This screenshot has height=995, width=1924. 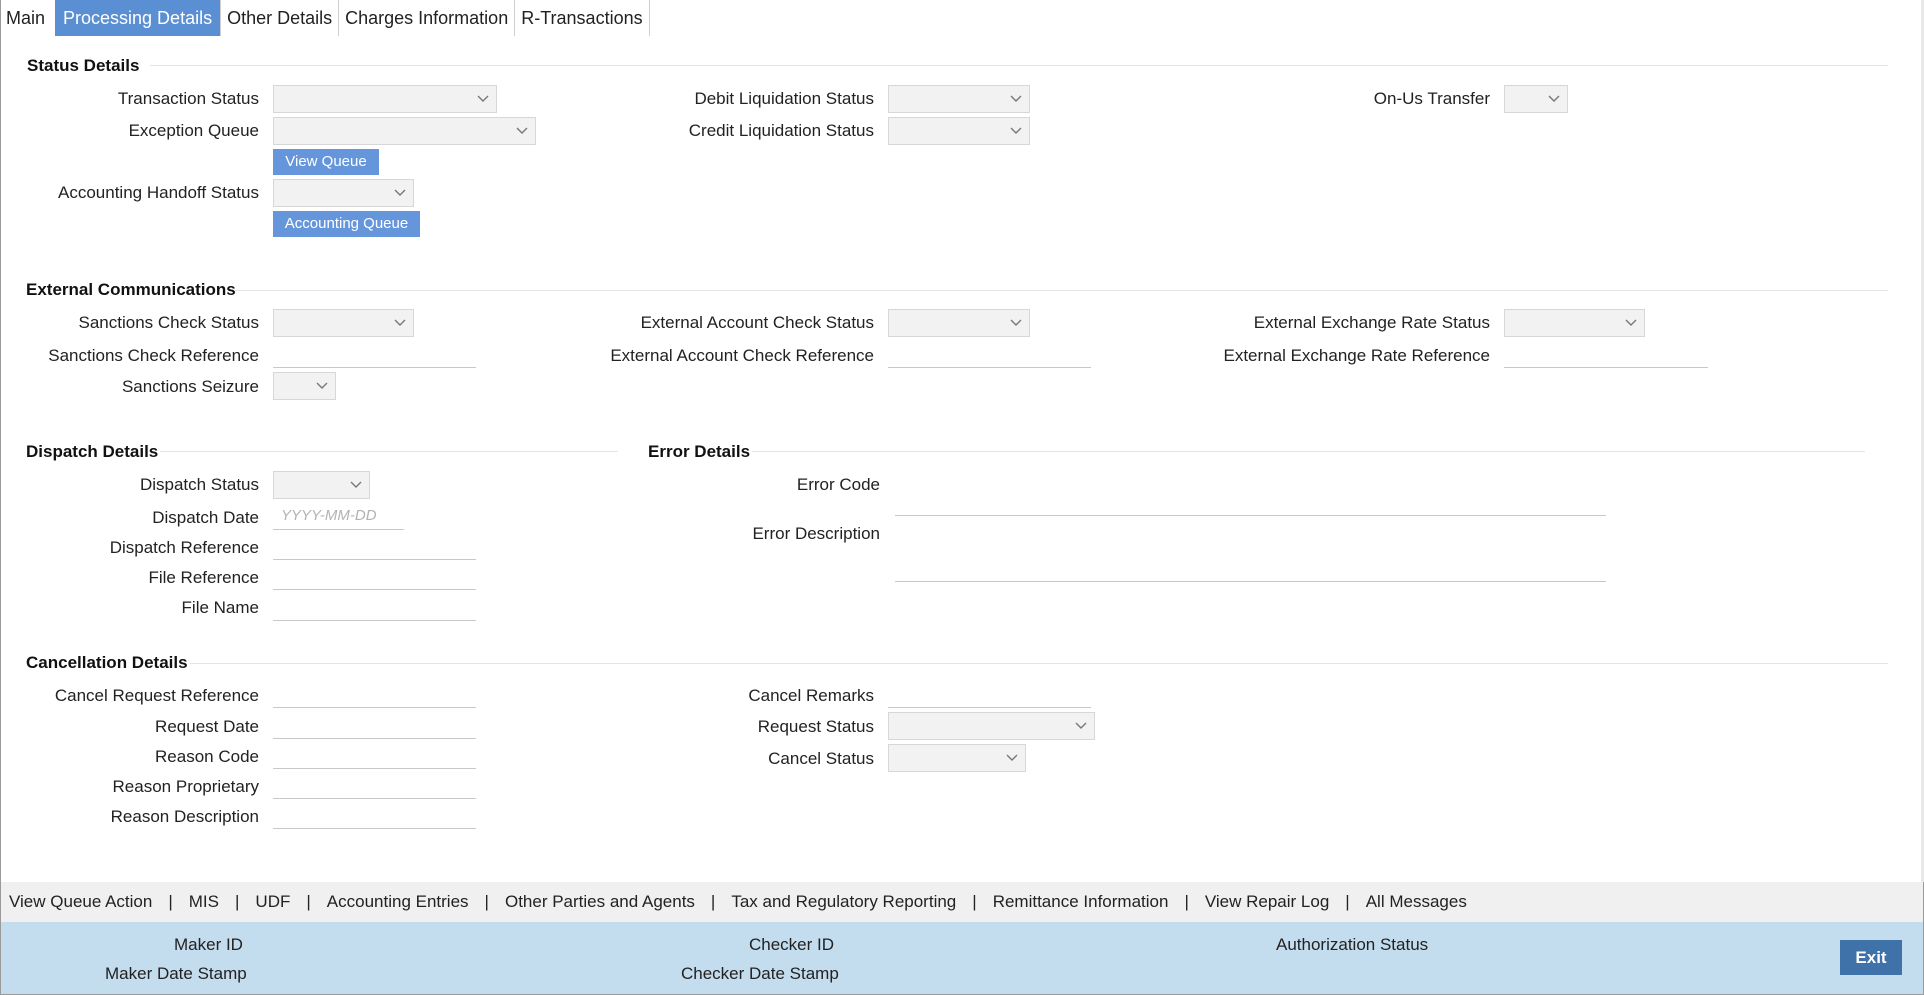 What do you see at coordinates (374, 815) in the screenshot?
I see `reason-description-field` at bounding box center [374, 815].